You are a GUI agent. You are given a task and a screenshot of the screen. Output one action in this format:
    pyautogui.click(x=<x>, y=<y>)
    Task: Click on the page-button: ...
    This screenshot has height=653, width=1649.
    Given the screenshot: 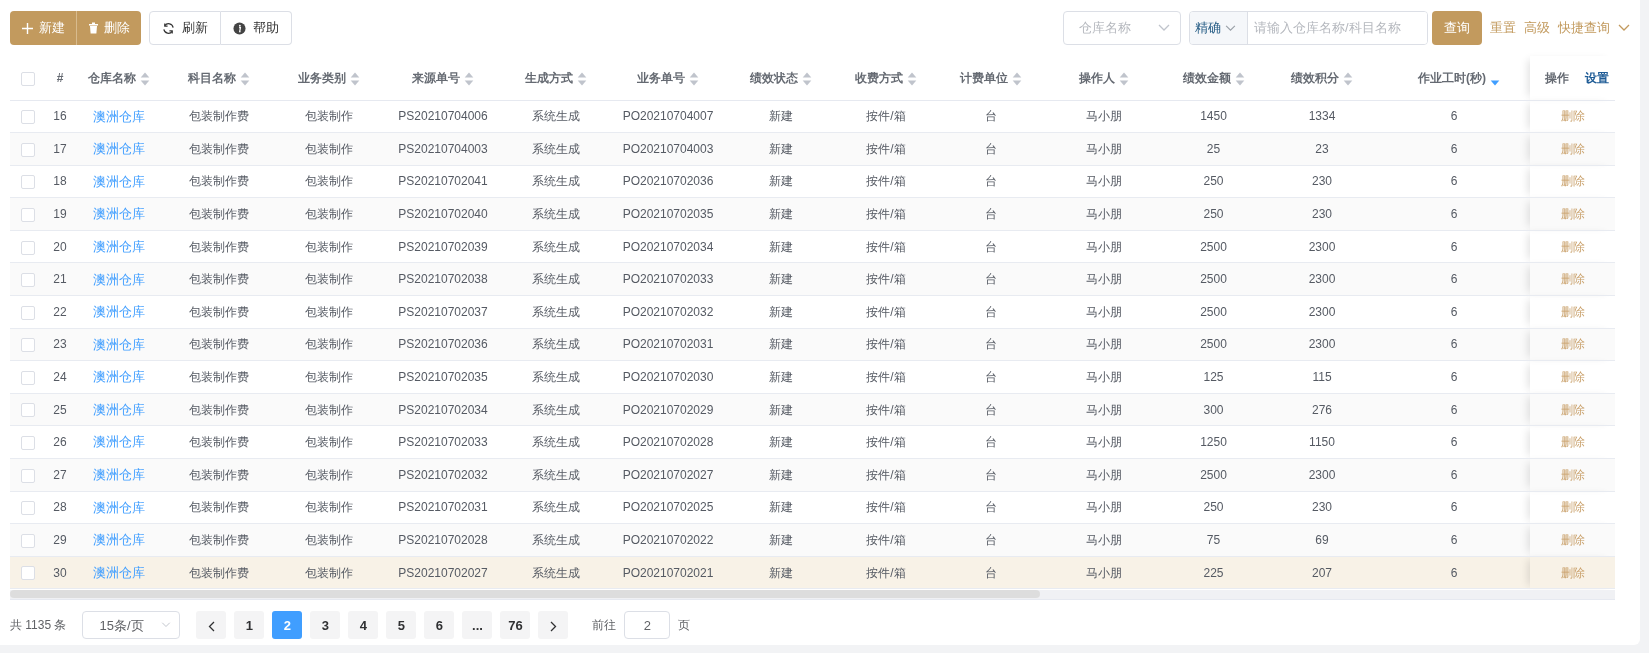 What is the action you would take?
    pyautogui.click(x=477, y=625)
    